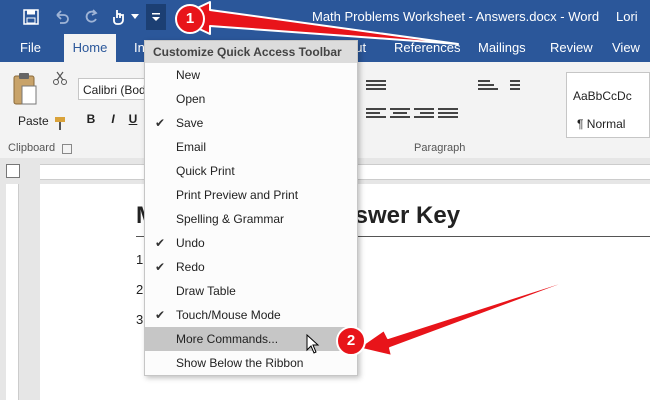 The width and height of the screenshot is (650, 400). Describe the element at coordinates (400, 215) in the screenshot. I see `doc-title-end: nswer Key` at that location.